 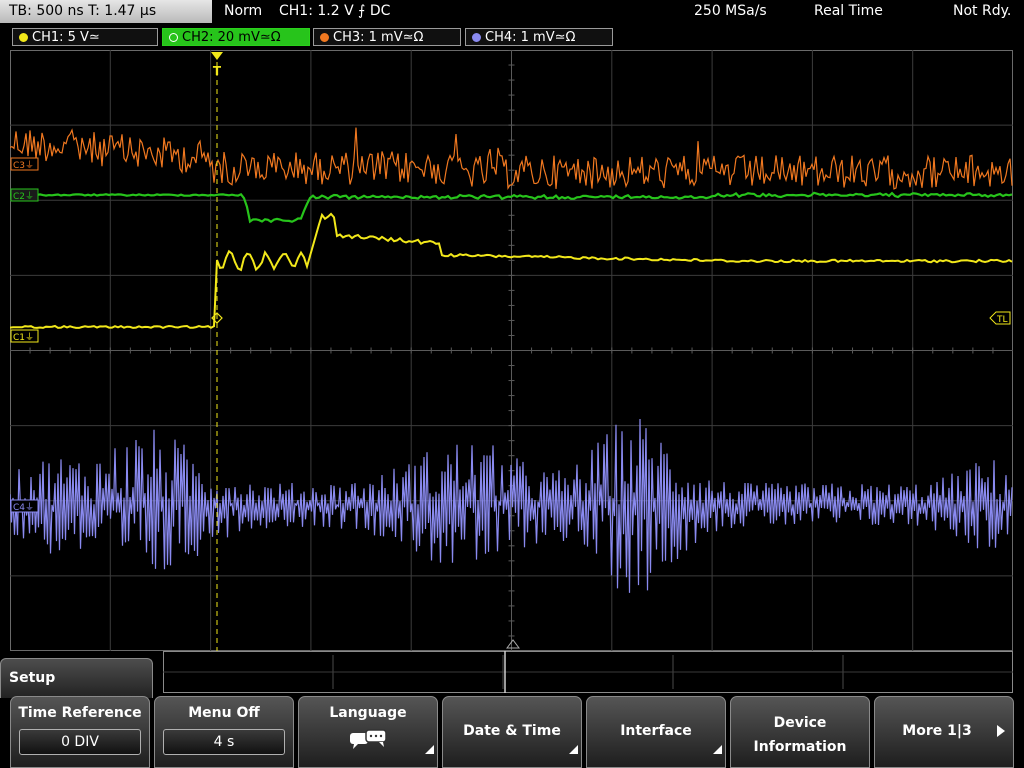 I want to click on trigger-mode: Norm, so click(x=243, y=11).